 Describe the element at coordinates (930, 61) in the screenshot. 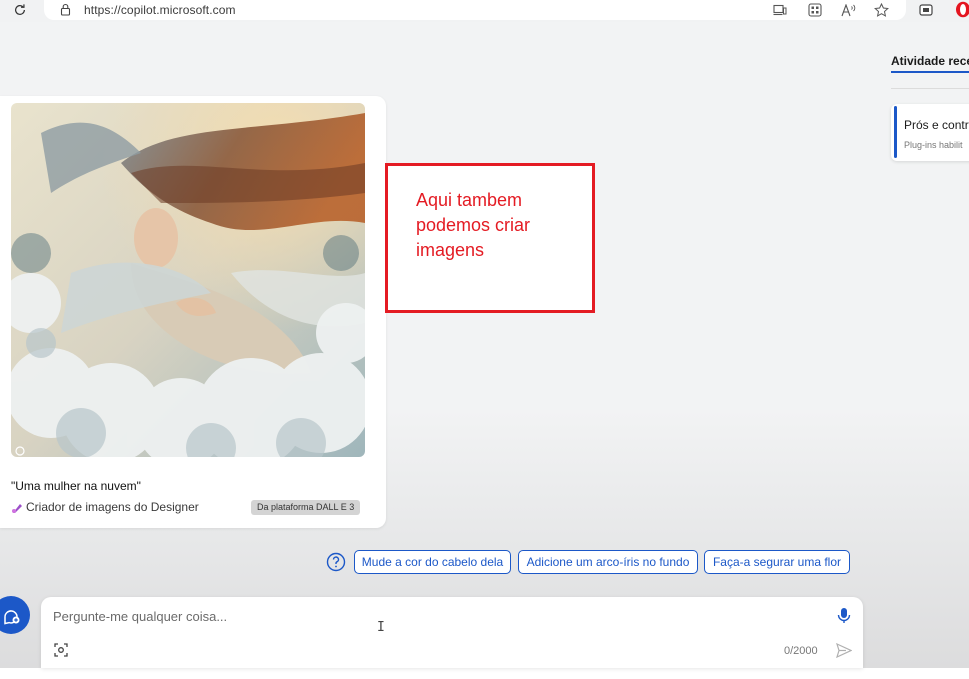

I see `tab-recent-activity: Atividade recen` at that location.